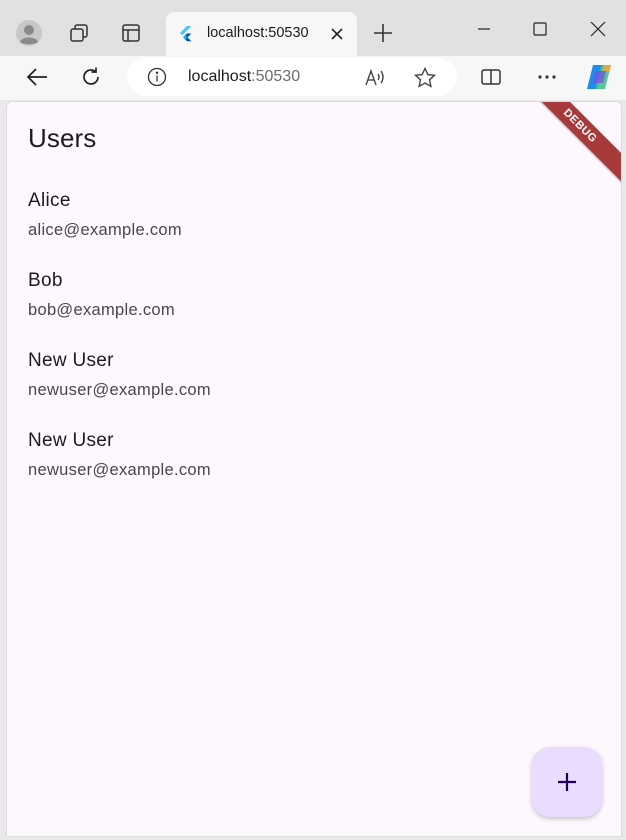  I want to click on star-icon, so click(425, 78).